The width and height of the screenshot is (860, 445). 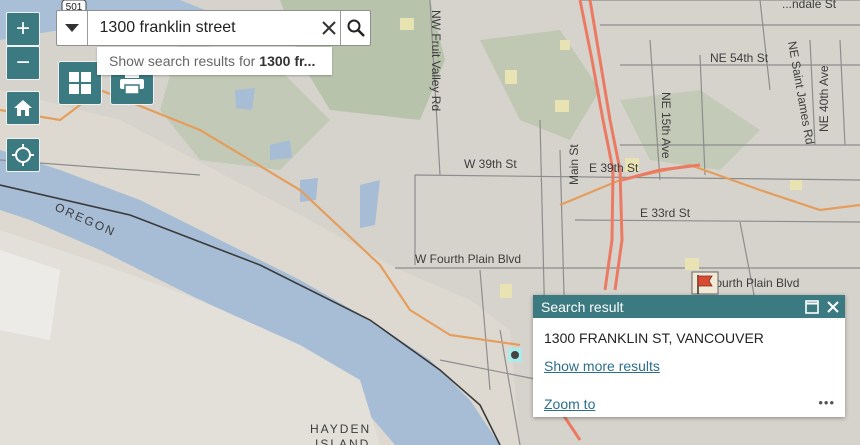 What do you see at coordinates (182, 61) in the screenshot?
I see `suggestion-prefix: Show search results for` at bounding box center [182, 61].